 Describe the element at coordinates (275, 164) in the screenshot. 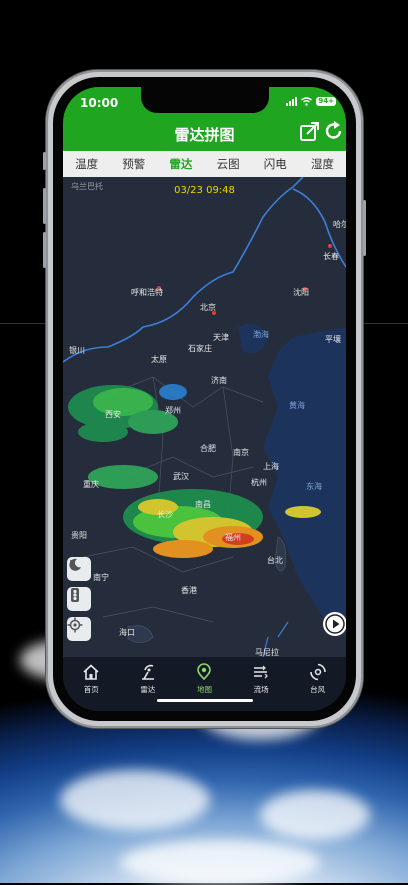

I see `tab-lightning: 闪电` at that location.